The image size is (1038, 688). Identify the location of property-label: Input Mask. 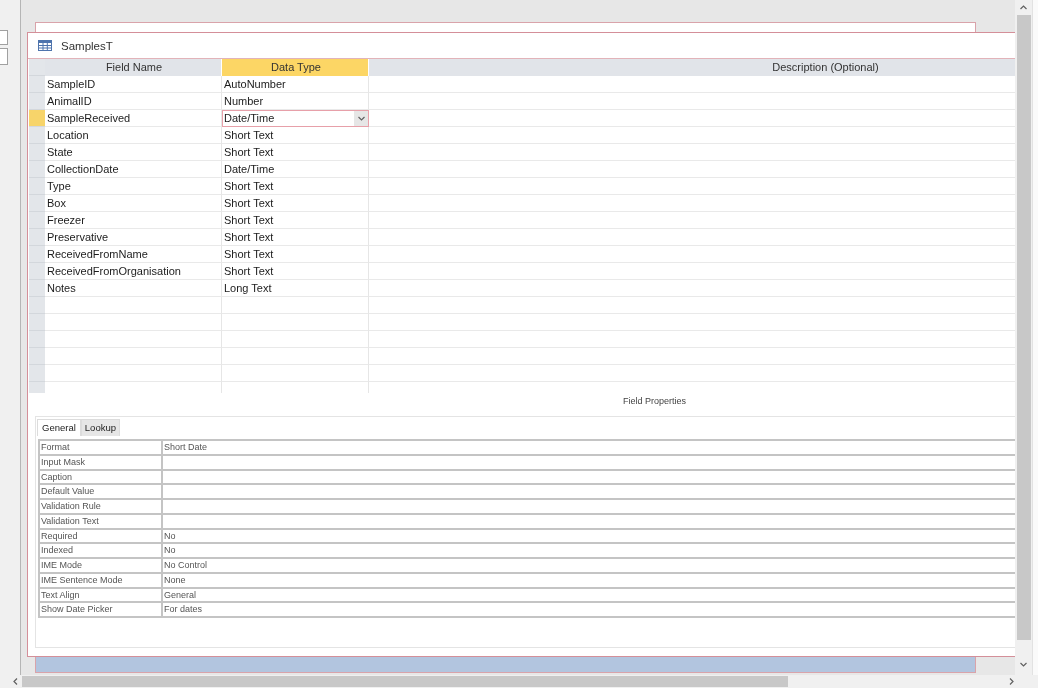
(101, 463).